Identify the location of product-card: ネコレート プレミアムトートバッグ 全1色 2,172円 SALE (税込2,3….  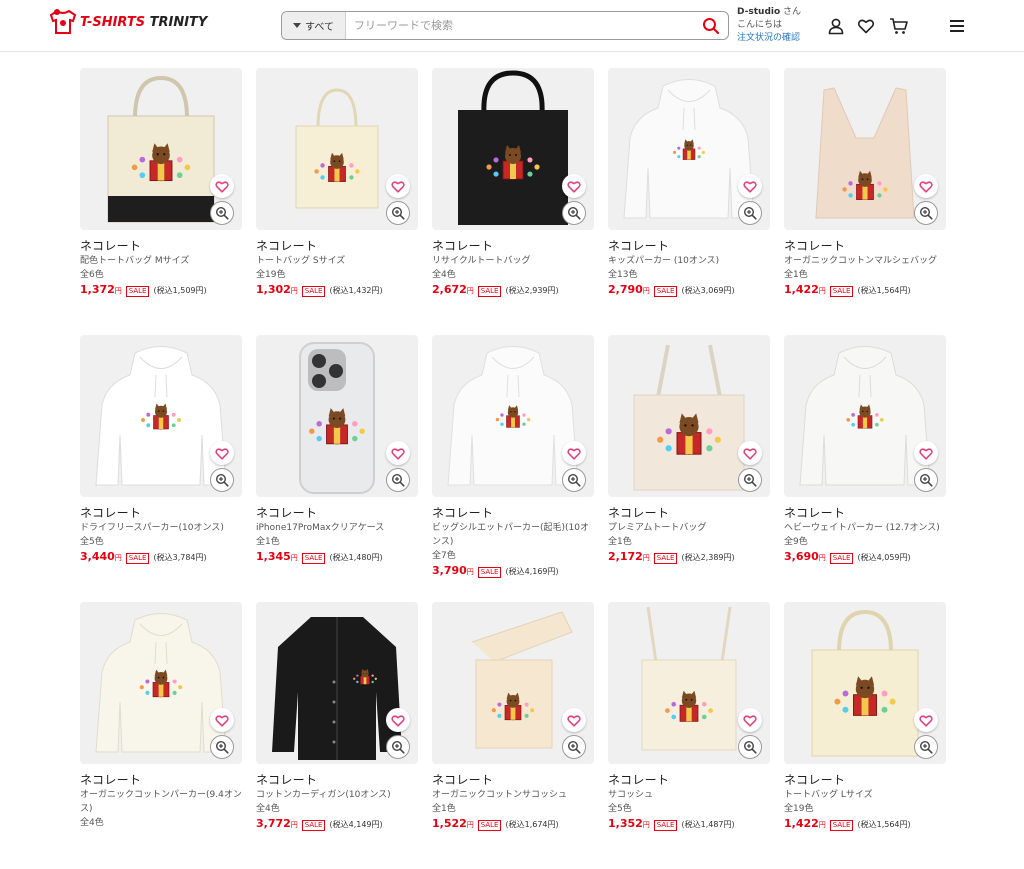
(689, 468).